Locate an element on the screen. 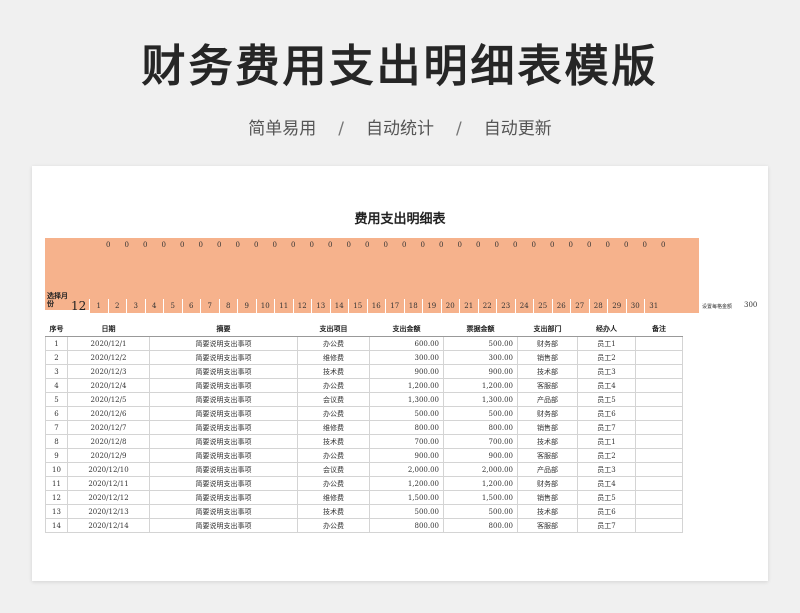 Image resolution: width=800 pixels, height=613 pixels. table-cell: 11 is located at coordinates (56, 483).